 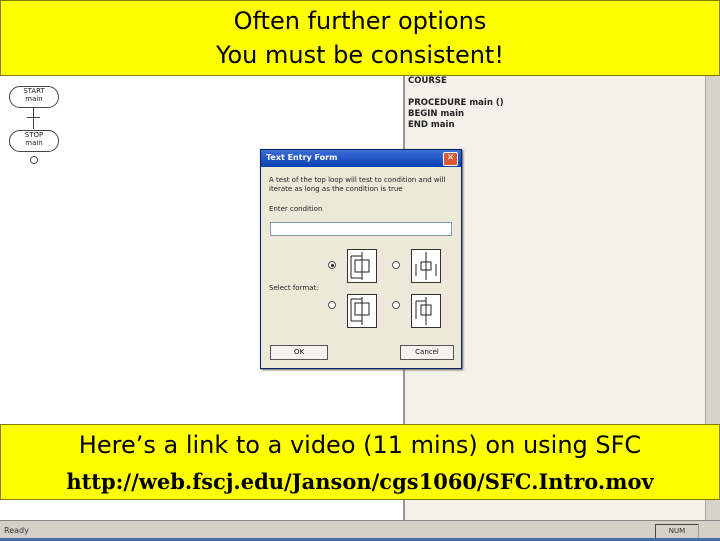 What do you see at coordinates (361, 158) in the screenshot?
I see `dialog-titlebar: Text Entry Form ✕` at bounding box center [361, 158].